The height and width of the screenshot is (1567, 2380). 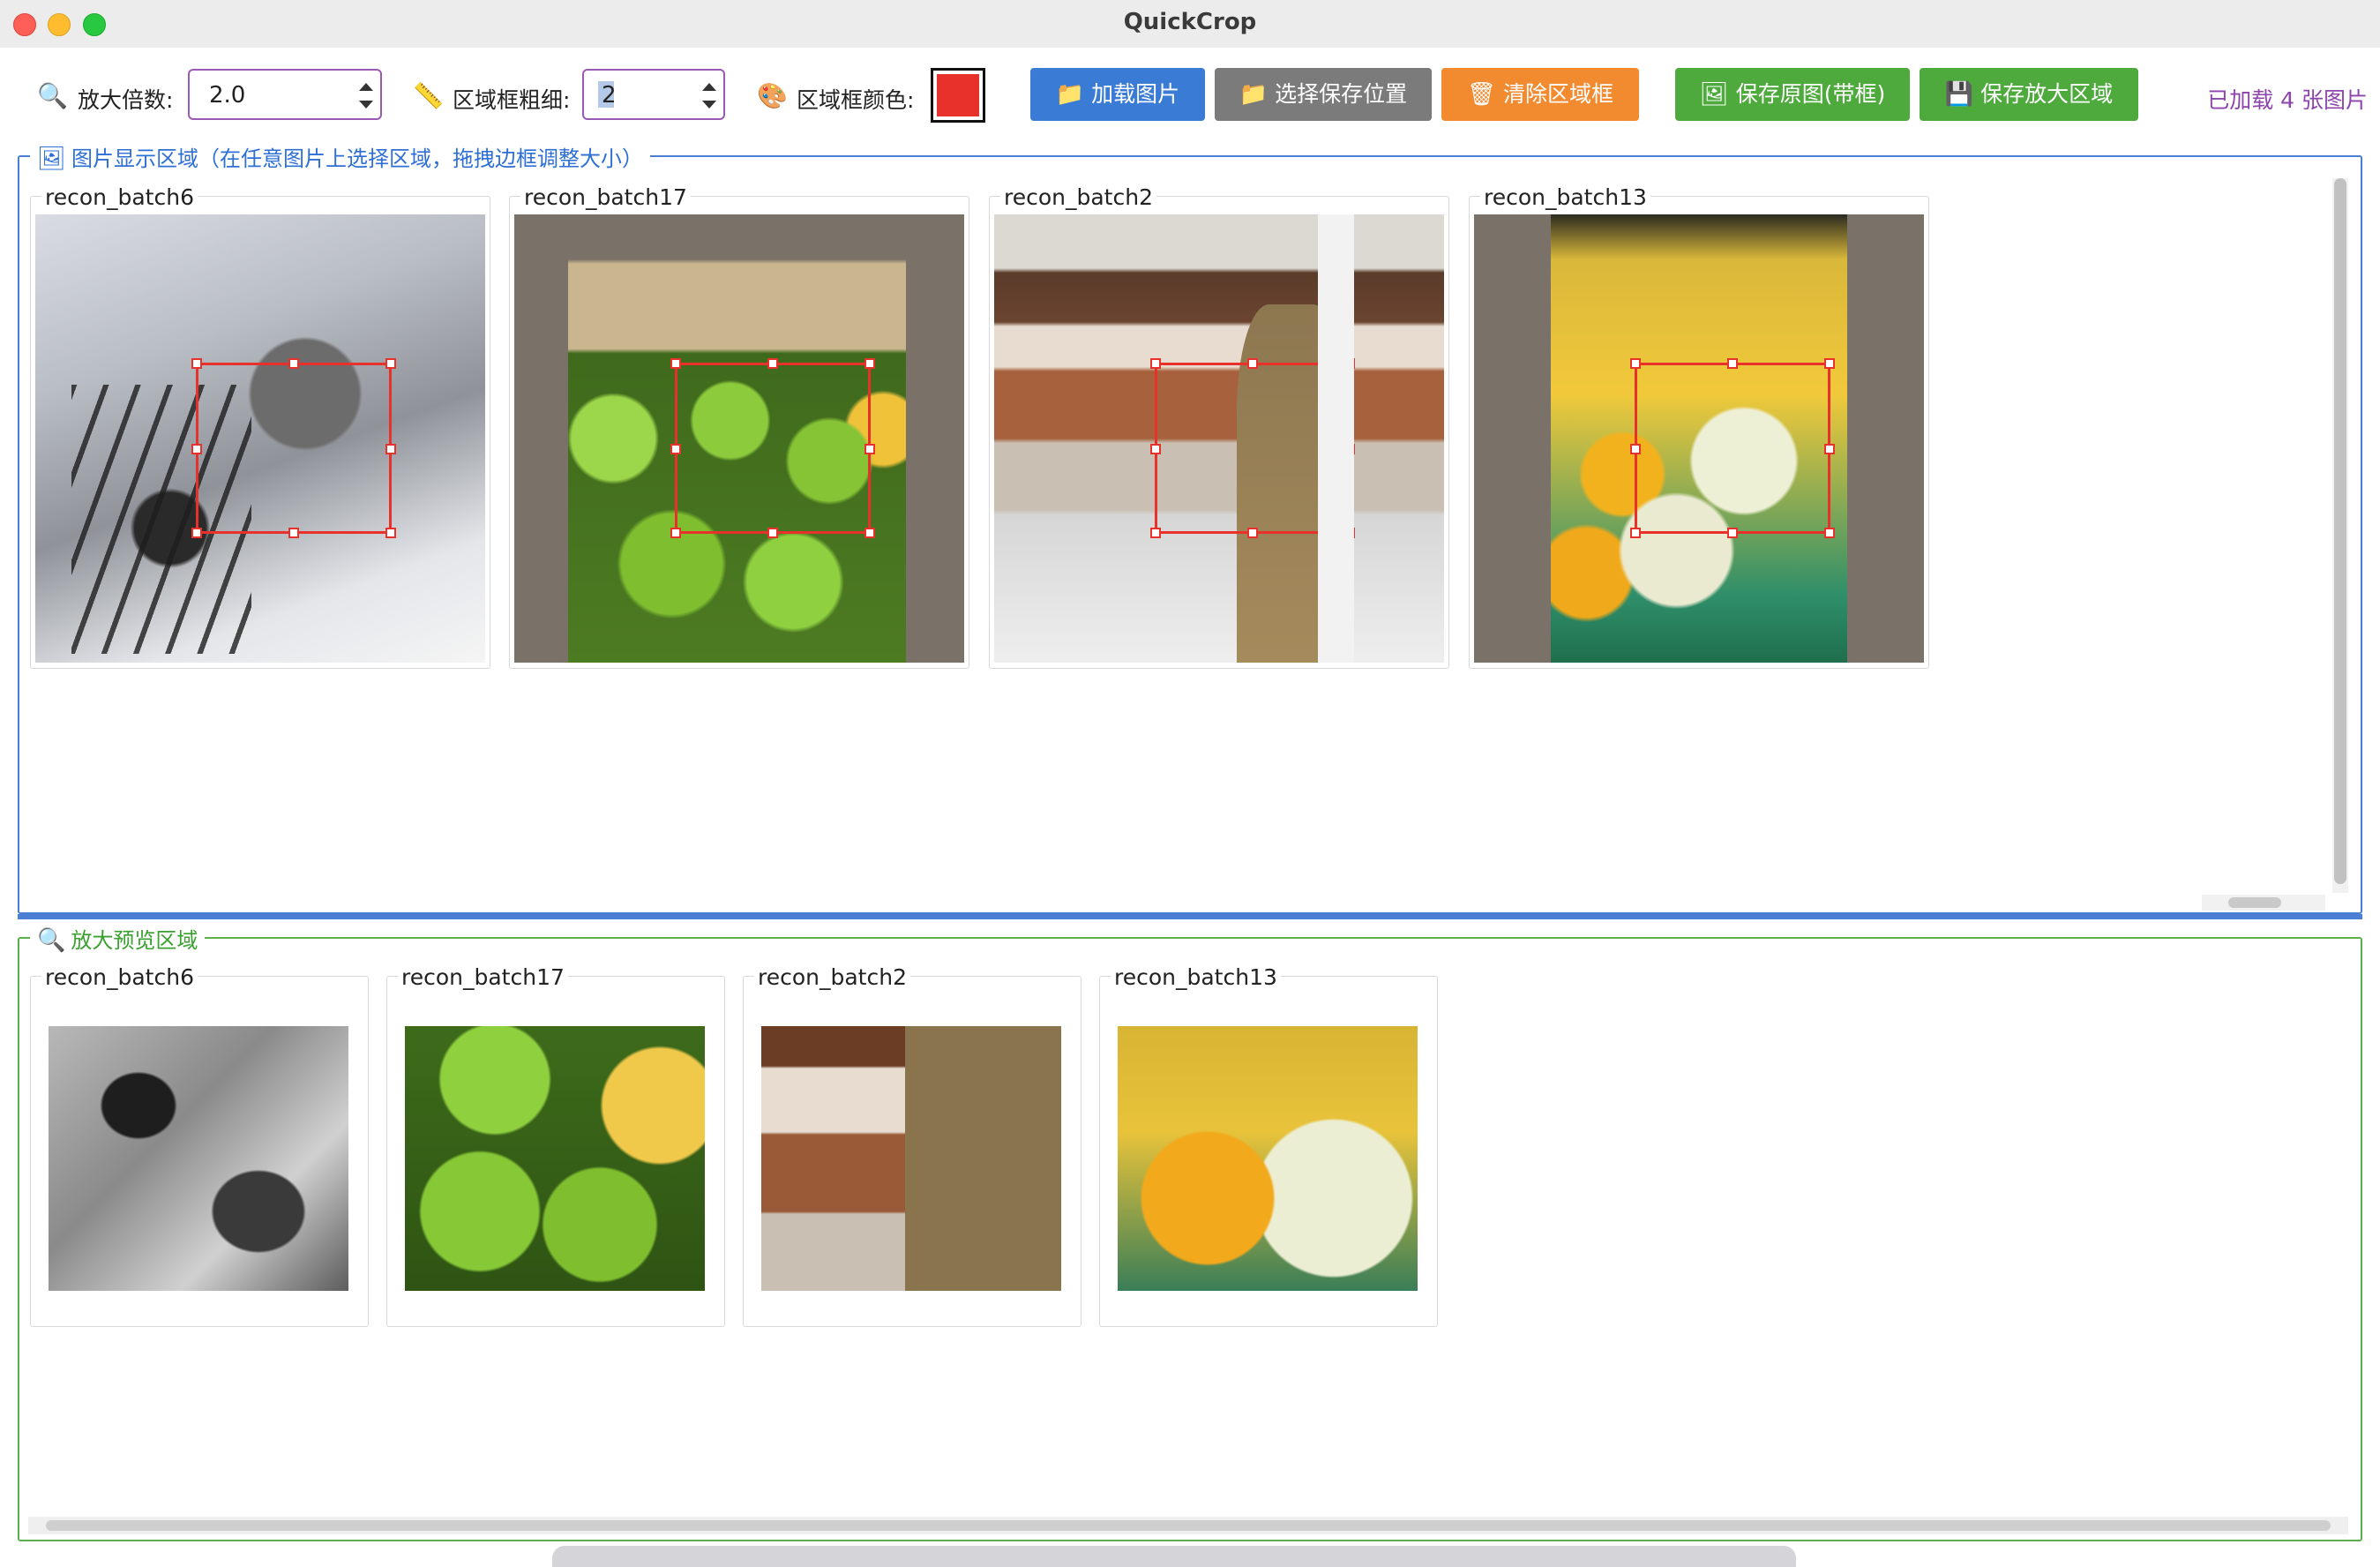 I want to click on pane-splitter, so click(x=1190, y=916).